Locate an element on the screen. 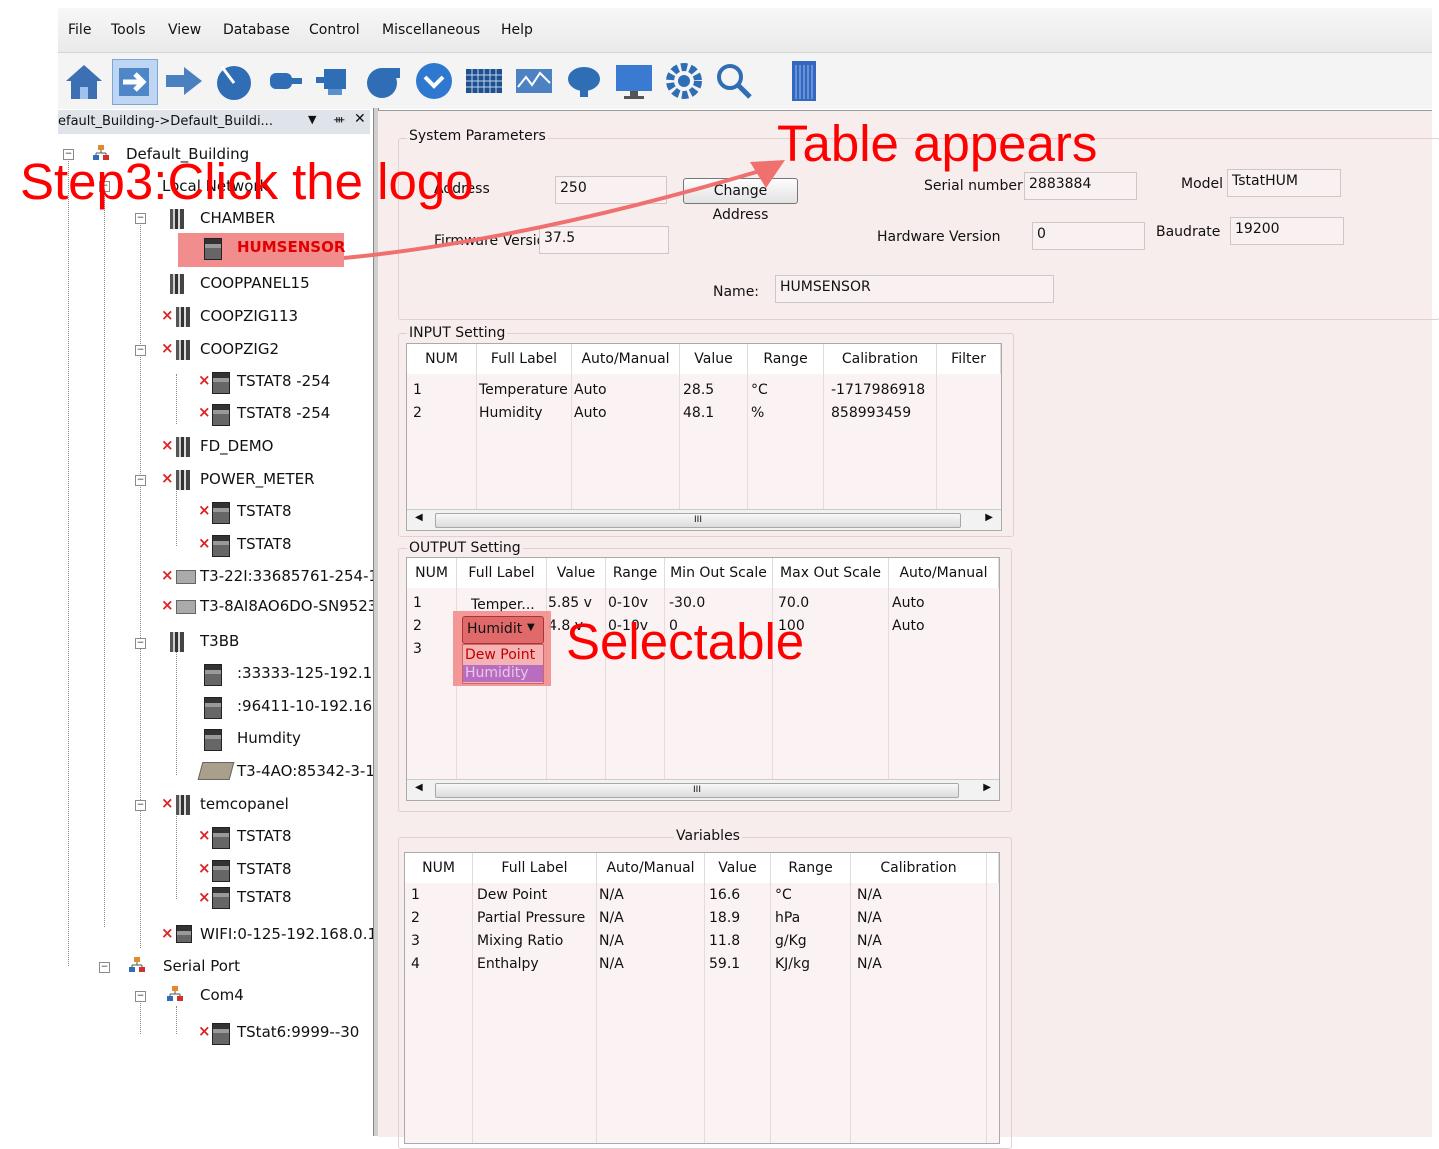 This screenshot has width=1439, height=1149. baudrate-field: 19200 is located at coordinates (1287, 231).